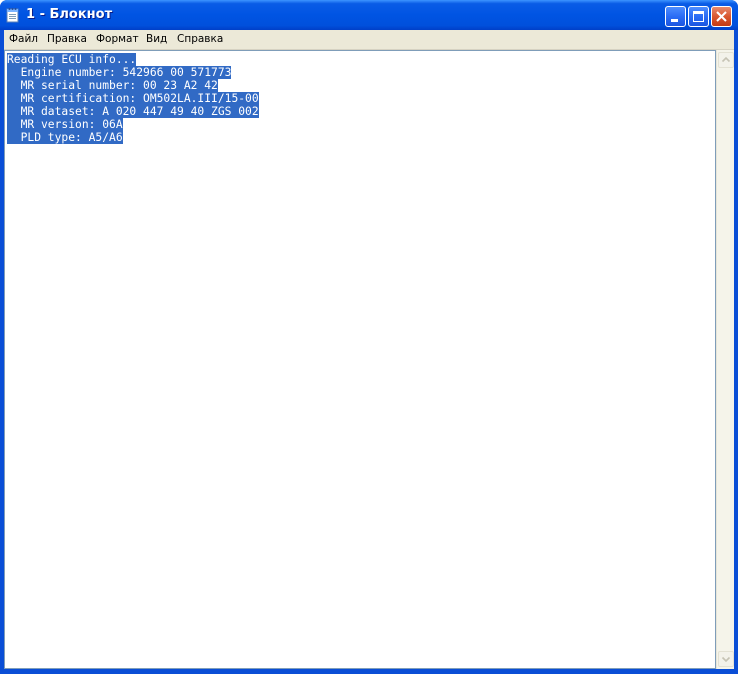  What do you see at coordinates (67, 39) in the screenshot?
I see `menu-edit: Правка` at bounding box center [67, 39].